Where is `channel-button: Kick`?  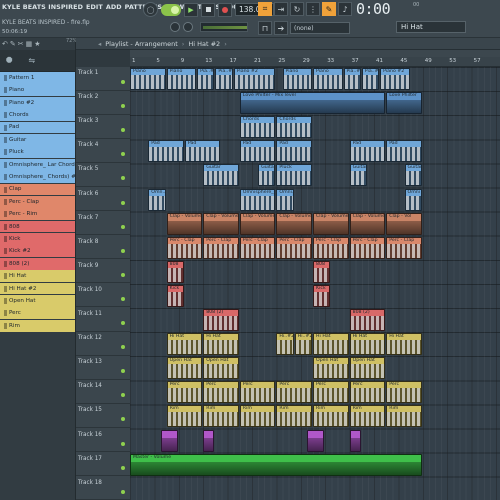
channel-button: Kick is located at coordinates (37, 239).